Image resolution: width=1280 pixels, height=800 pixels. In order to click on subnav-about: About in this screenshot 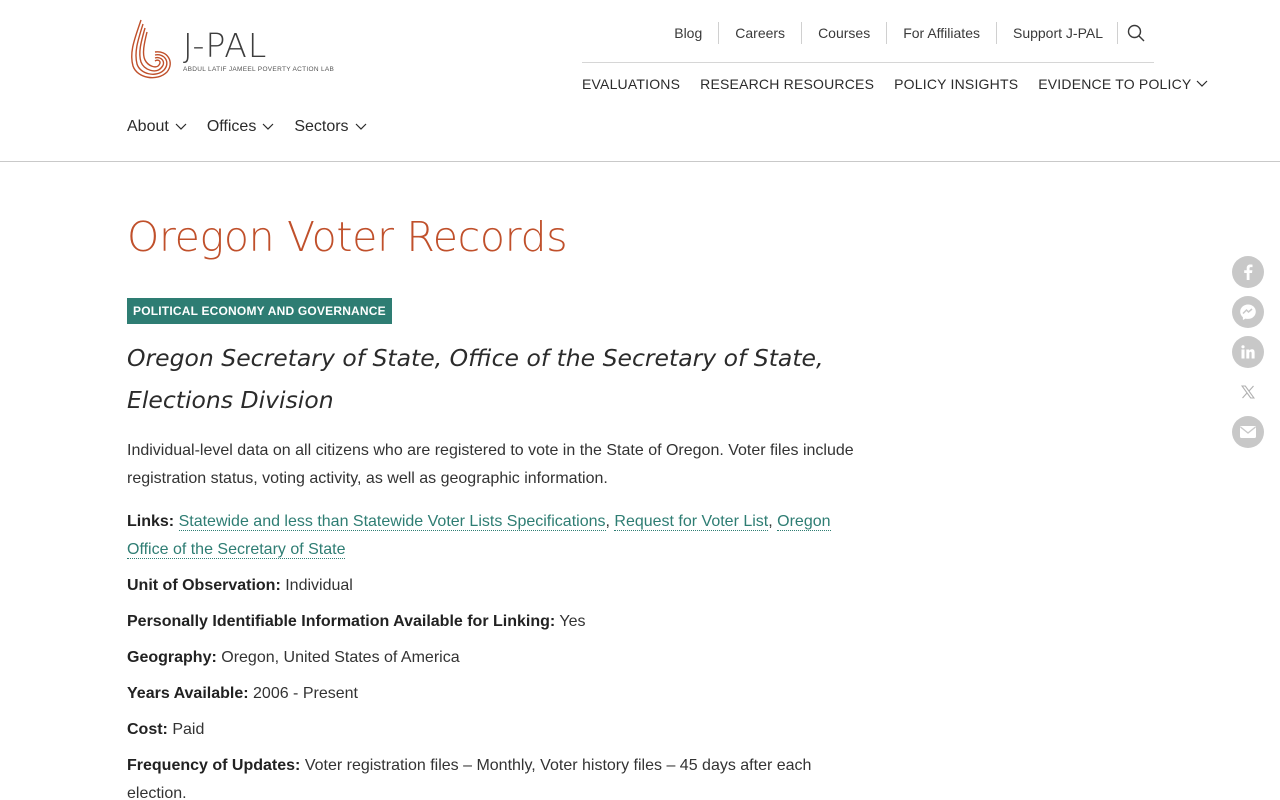, I will do `click(157, 127)`.